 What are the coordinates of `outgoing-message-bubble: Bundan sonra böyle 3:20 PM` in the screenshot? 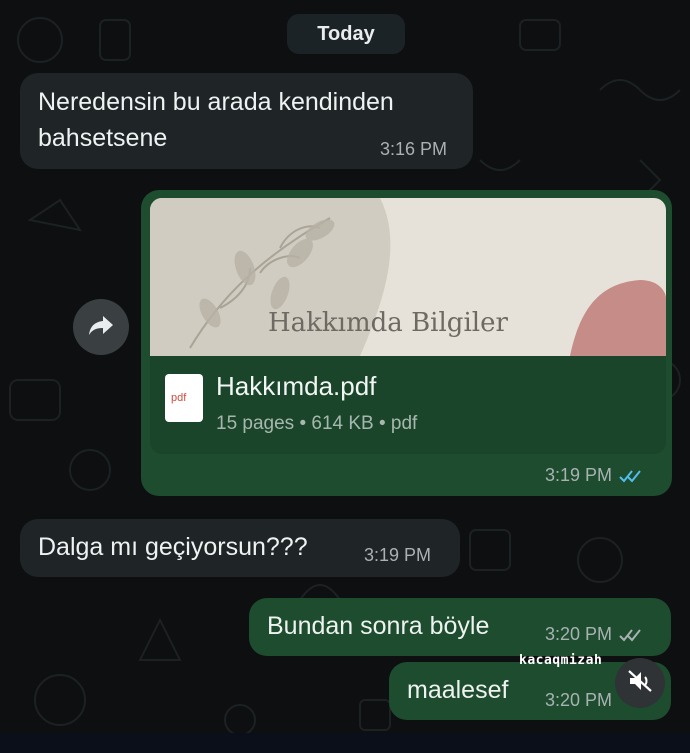 It's located at (460, 627).